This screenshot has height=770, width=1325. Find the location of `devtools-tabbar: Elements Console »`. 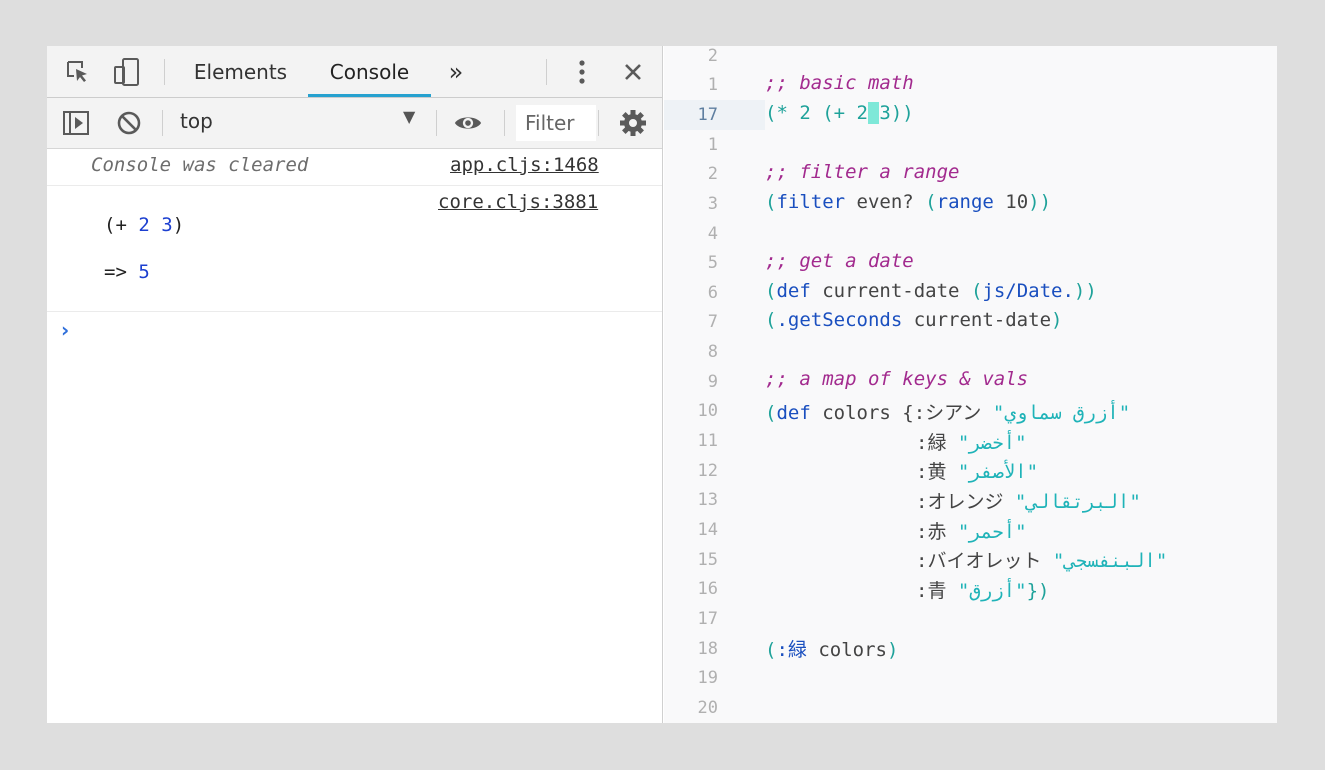

devtools-tabbar: Elements Console » is located at coordinates (354, 72).